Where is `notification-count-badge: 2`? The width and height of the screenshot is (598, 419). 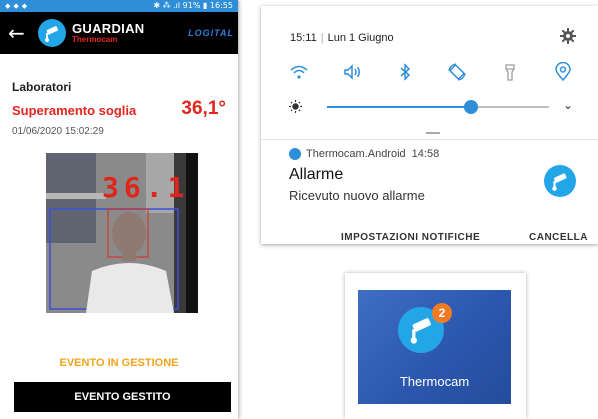
notification-count-badge: 2 is located at coordinates (442, 313).